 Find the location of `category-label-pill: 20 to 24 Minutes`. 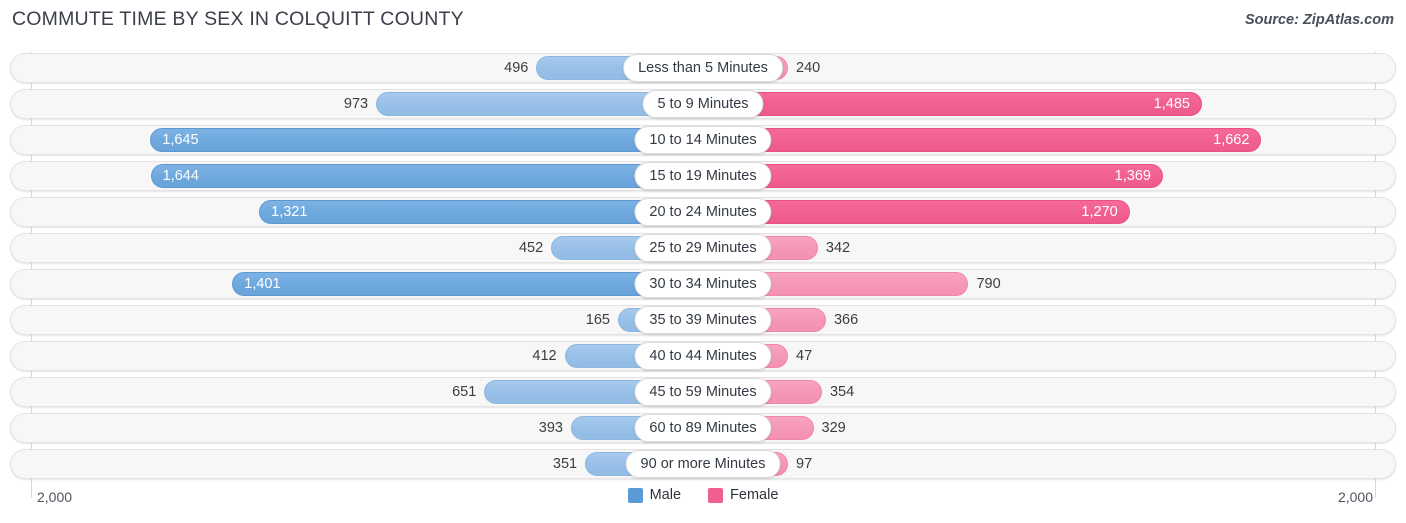

category-label-pill: 20 to 24 Minutes is located at coordinates (703, 212).